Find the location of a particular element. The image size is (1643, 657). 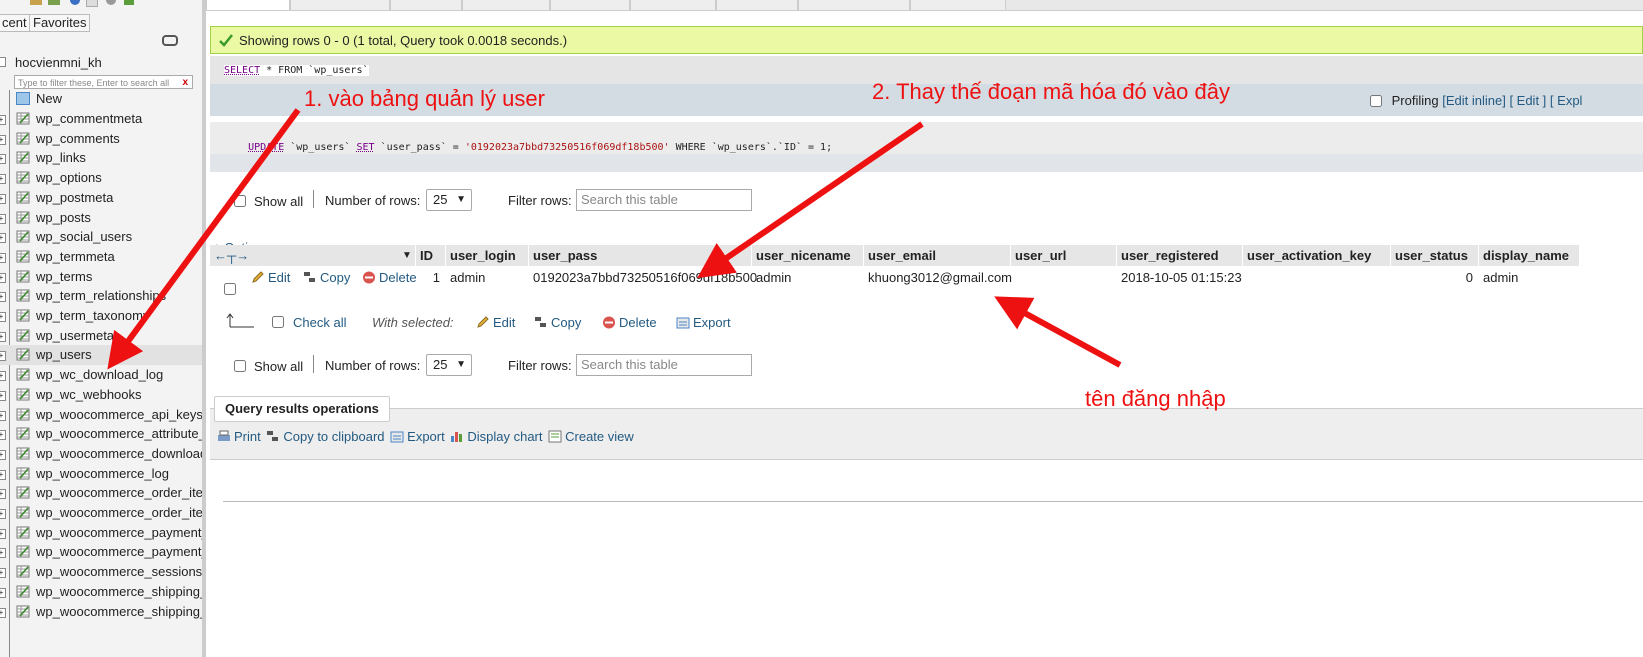

arrow-to-user-email is located at coordinates (1058, 332).